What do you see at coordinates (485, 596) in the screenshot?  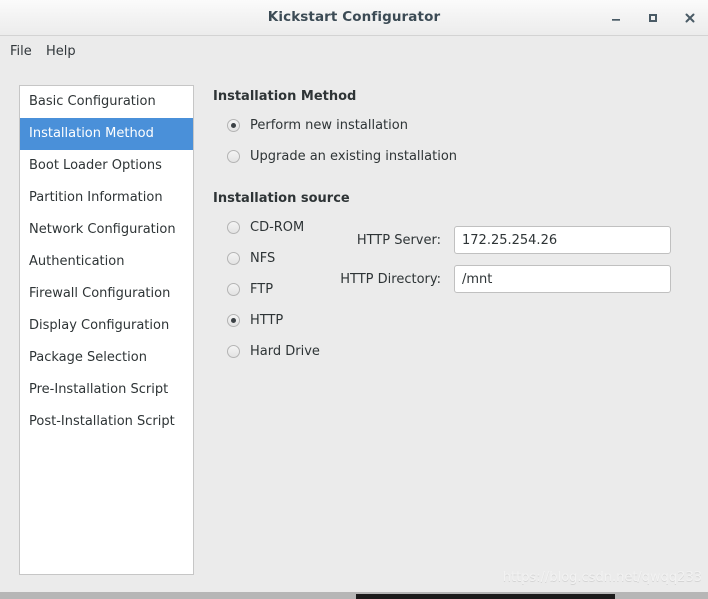 I see `taskbar-sliver` at bounding box center [485, 596].